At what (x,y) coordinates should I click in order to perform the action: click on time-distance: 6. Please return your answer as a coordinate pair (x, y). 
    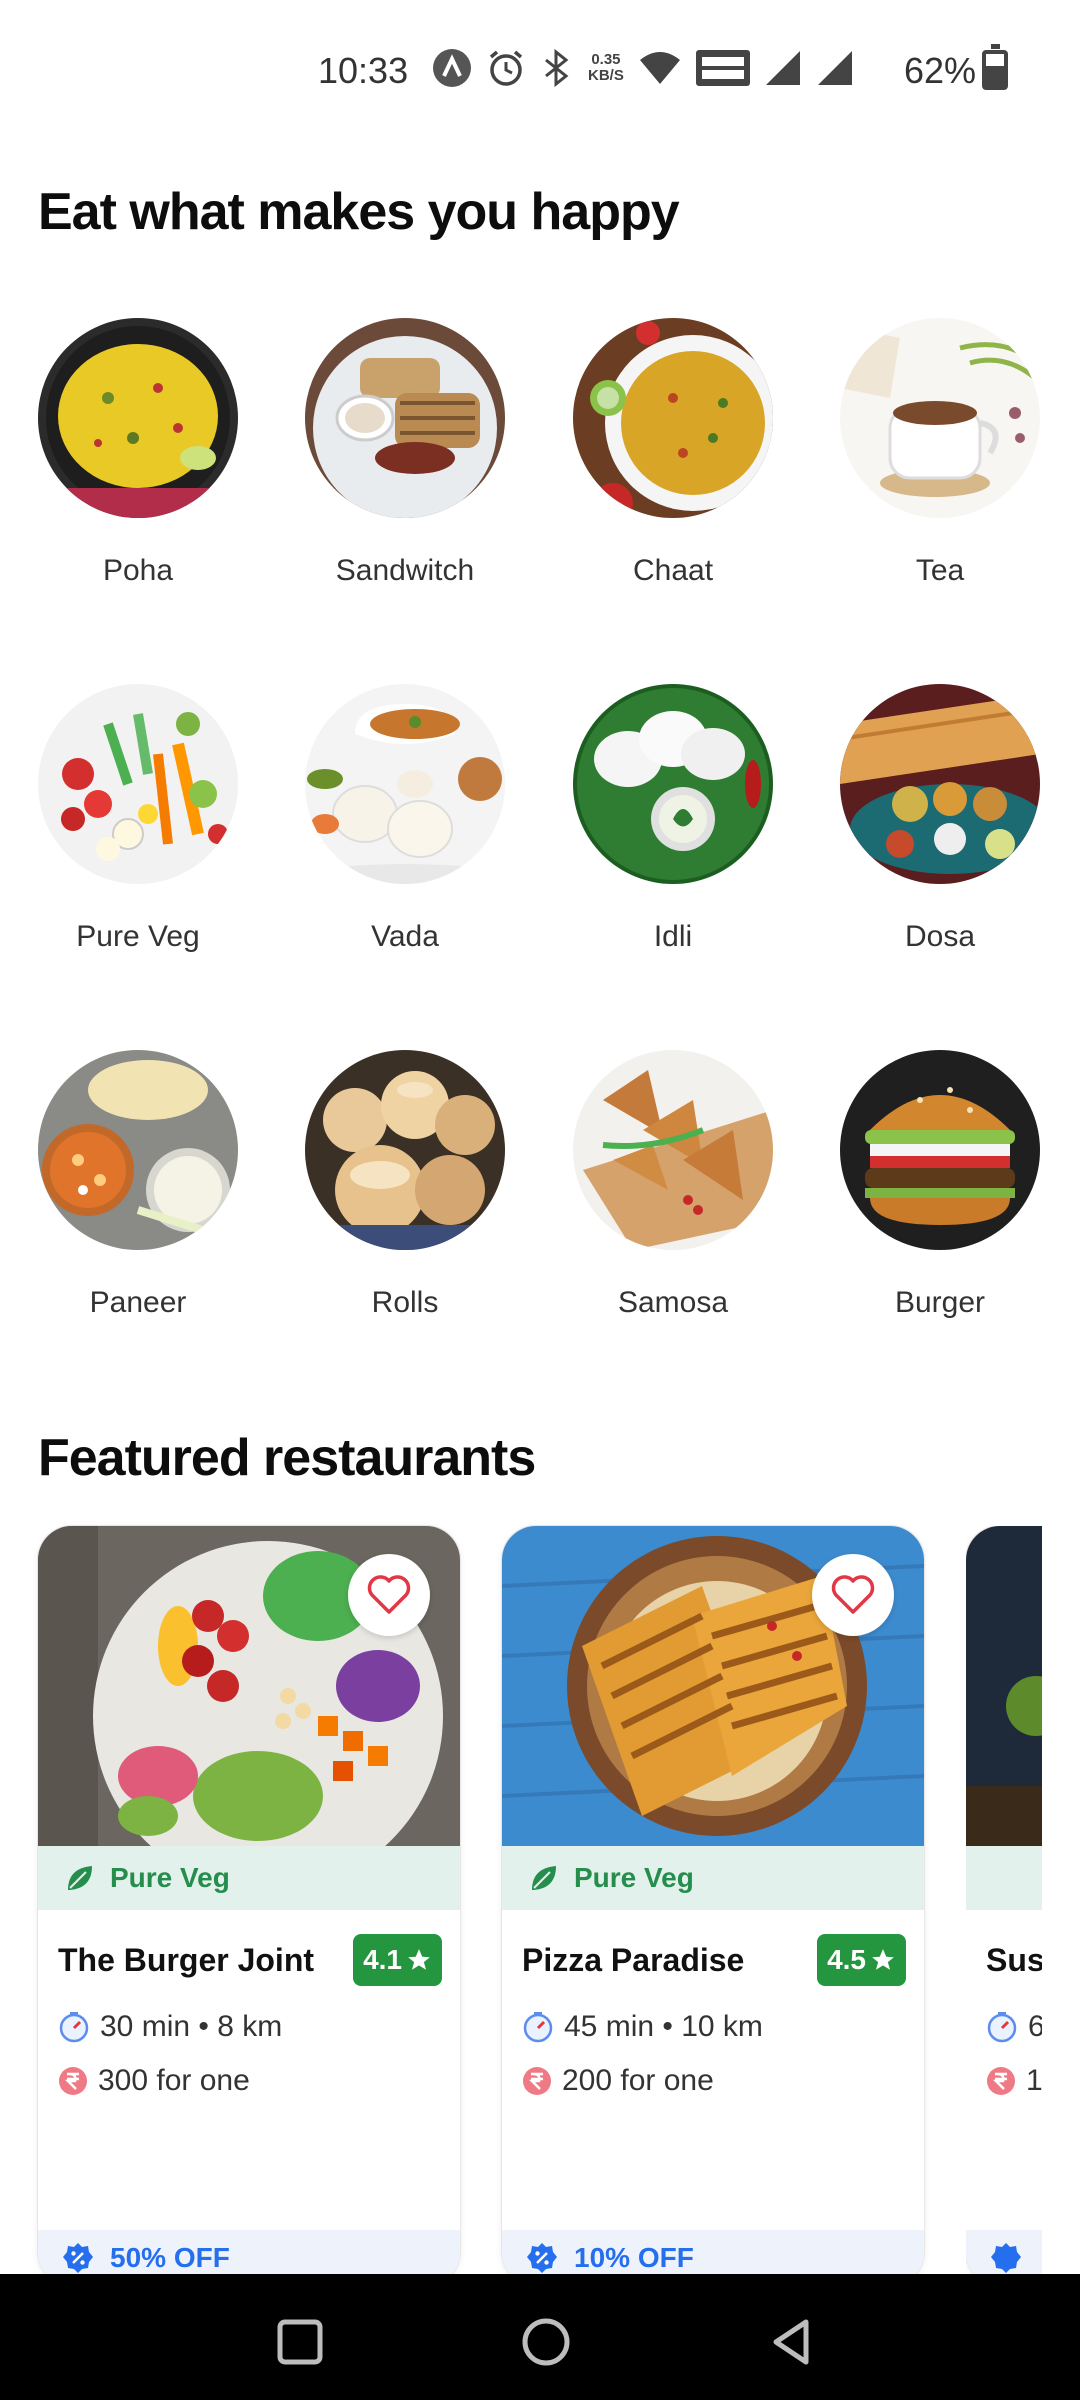
    Looking at the image, I should click on (1035, 2026).